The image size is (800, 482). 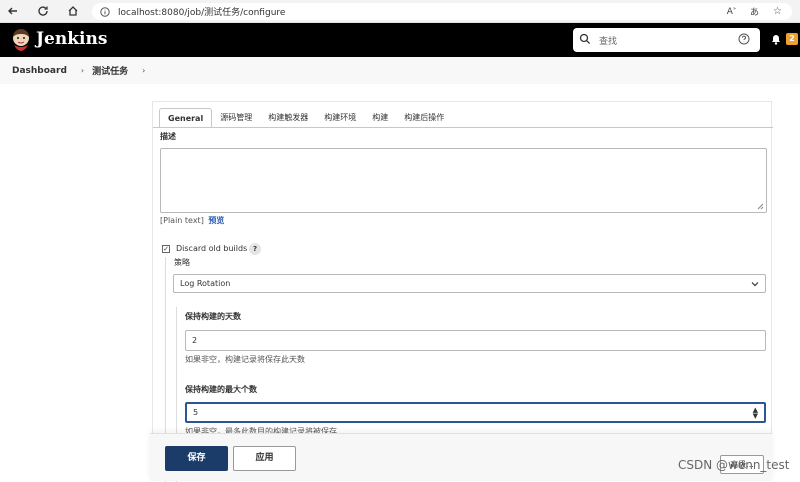 What do you see at coordinates (442, 11) in the screenshot?
I see `address-bar: localhost:8080/job/测试任务/configure A» あ ☆` at bounding box center [442, 11].